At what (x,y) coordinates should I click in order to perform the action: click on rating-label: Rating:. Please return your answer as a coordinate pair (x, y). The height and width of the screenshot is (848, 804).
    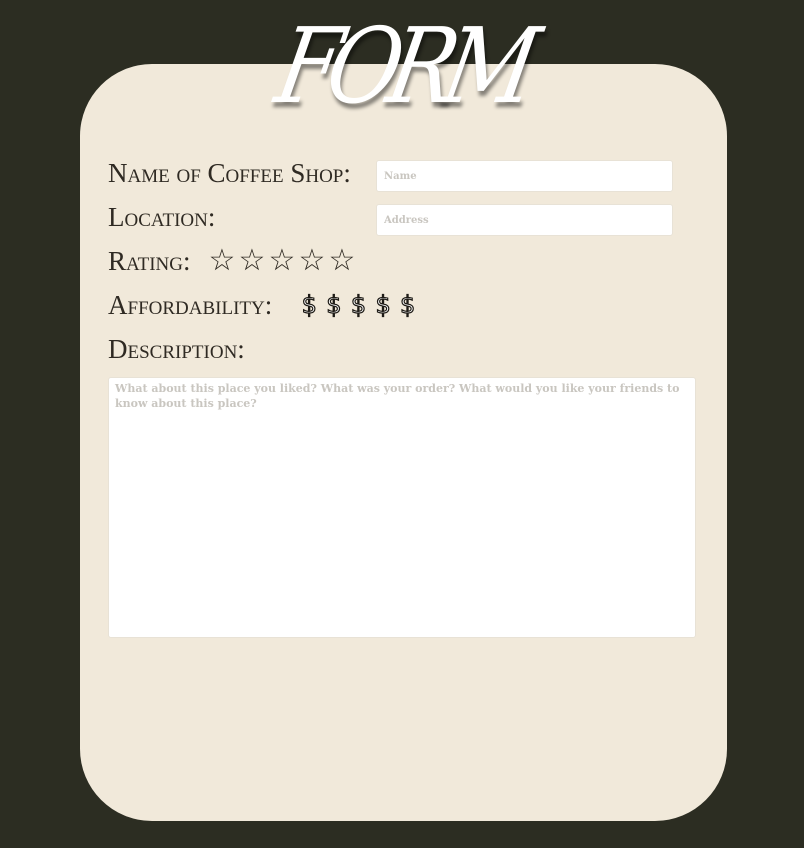
    Looking at the image, I should click on (149, 261).